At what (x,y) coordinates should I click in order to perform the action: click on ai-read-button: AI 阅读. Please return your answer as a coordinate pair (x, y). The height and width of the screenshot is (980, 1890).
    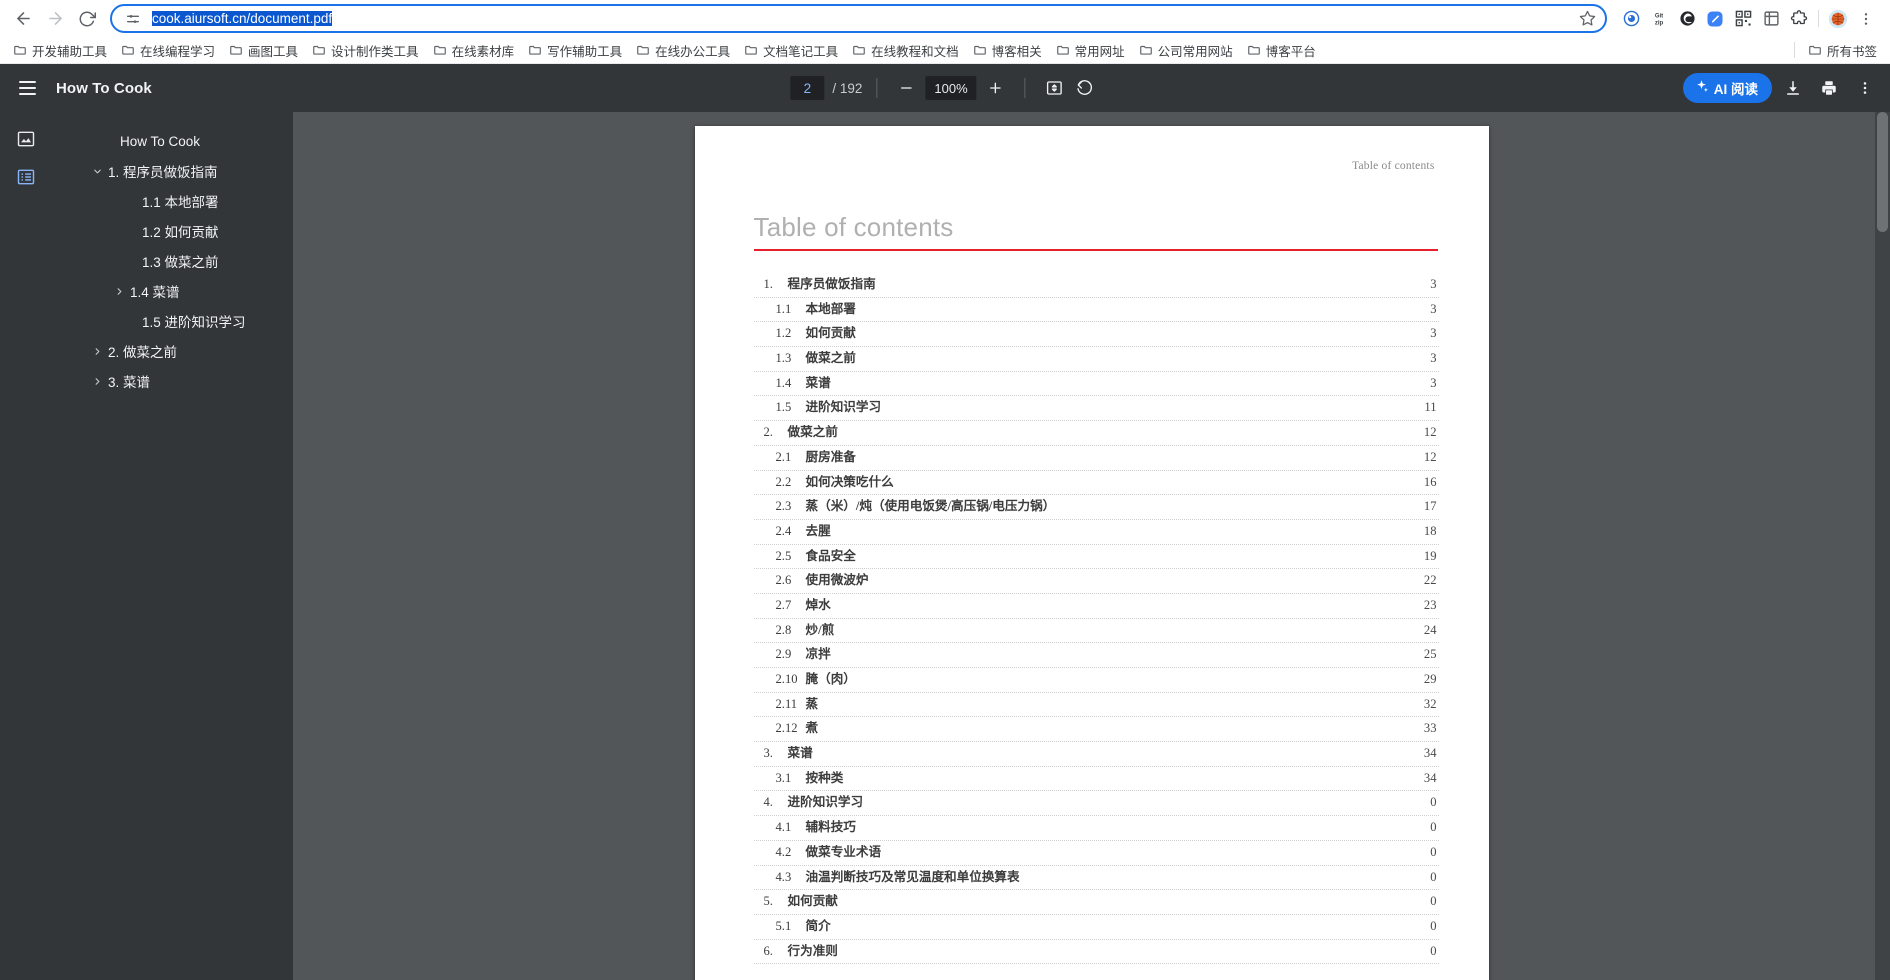
    Looking at the image, I should click on (1727, 88).